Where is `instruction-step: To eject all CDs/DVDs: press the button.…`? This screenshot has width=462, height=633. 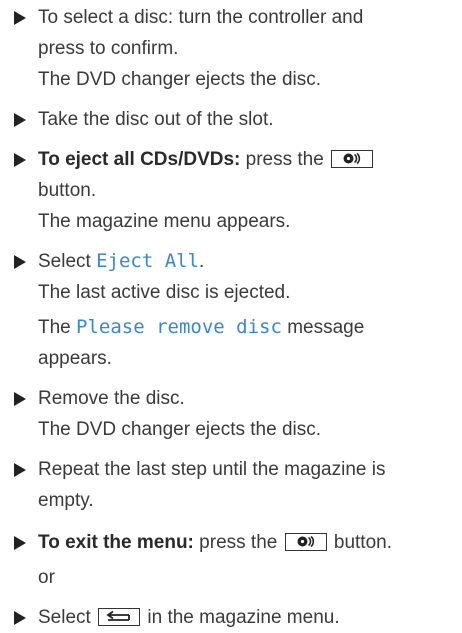 instruction-step: To eject all CDs/DVDs: press the button.… is located at coordinates (234, 190).